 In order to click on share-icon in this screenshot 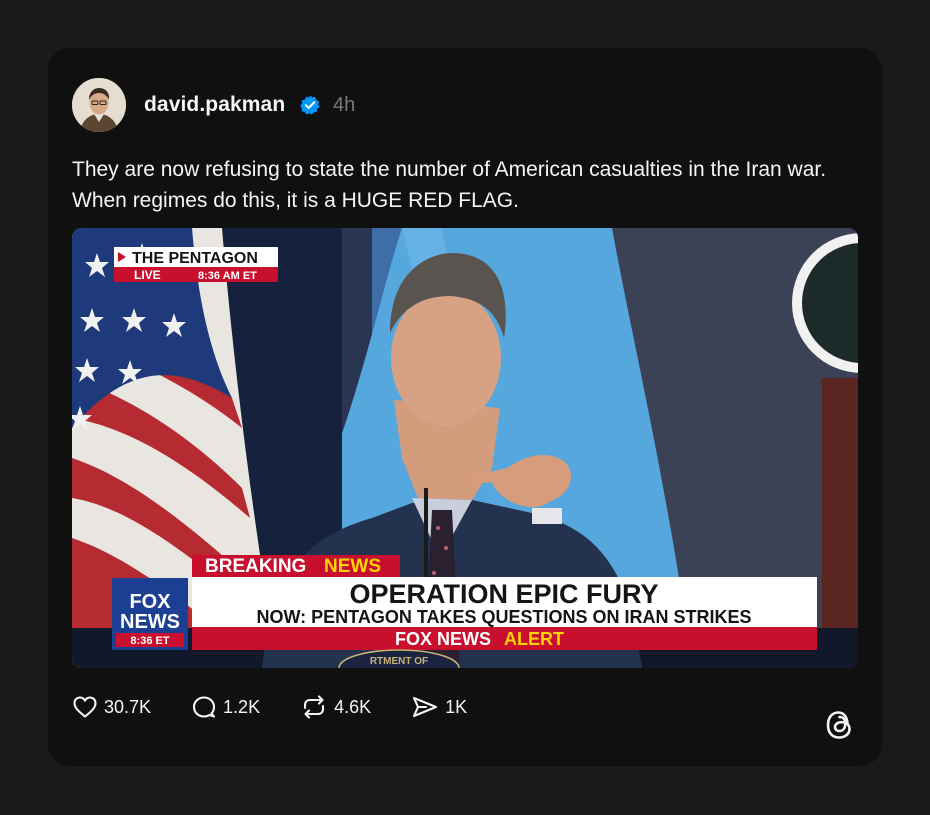, I will do `click(425, 707)`.